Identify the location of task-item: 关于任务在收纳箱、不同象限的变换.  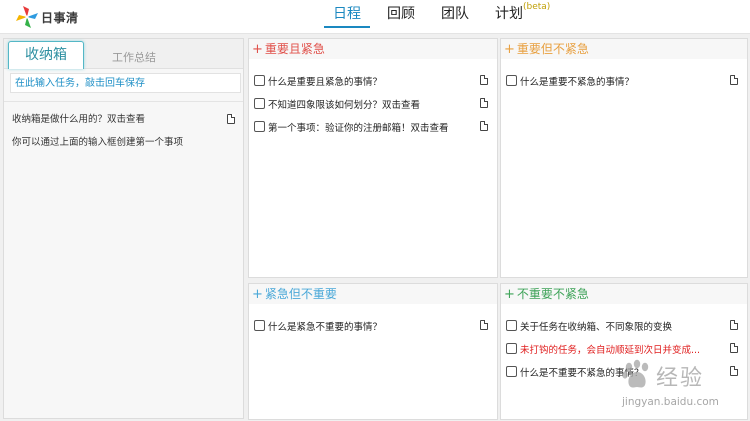
(624, 325).